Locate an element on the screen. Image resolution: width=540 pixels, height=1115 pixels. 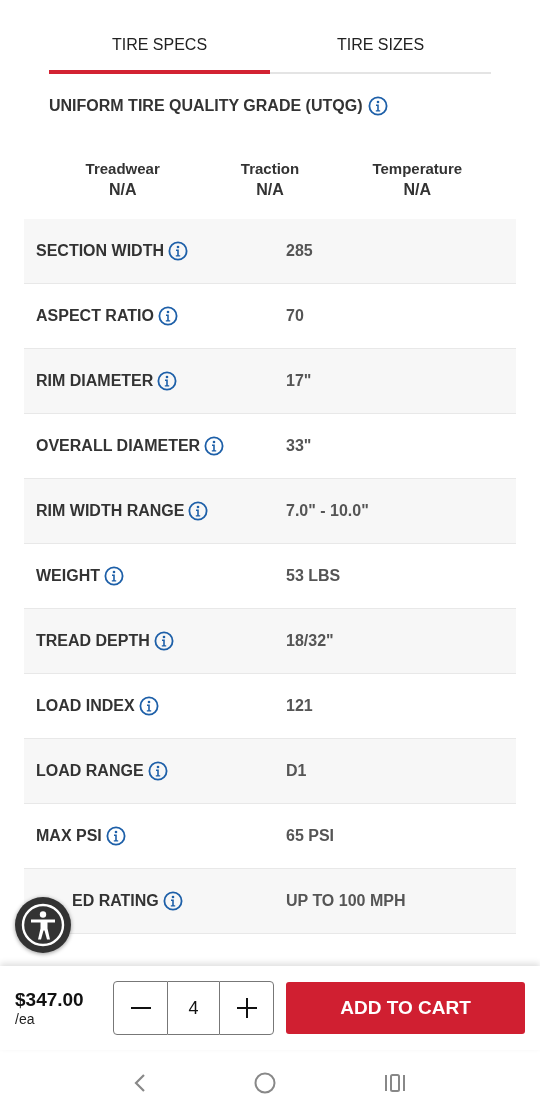
spec-label: ASPECT RATIO is located at coordinates (95, 316).